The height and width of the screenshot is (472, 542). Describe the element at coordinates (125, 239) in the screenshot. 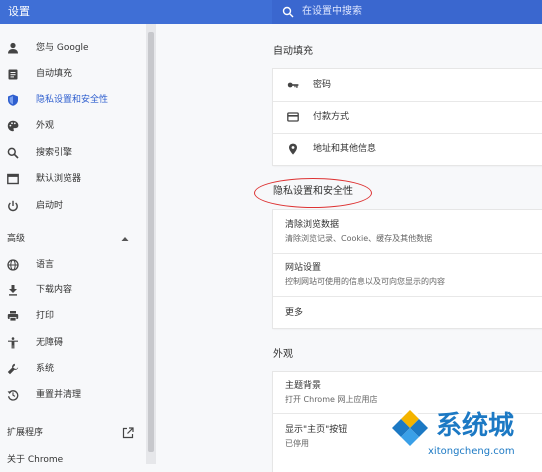

I see `chevron-up-icon` at that location.